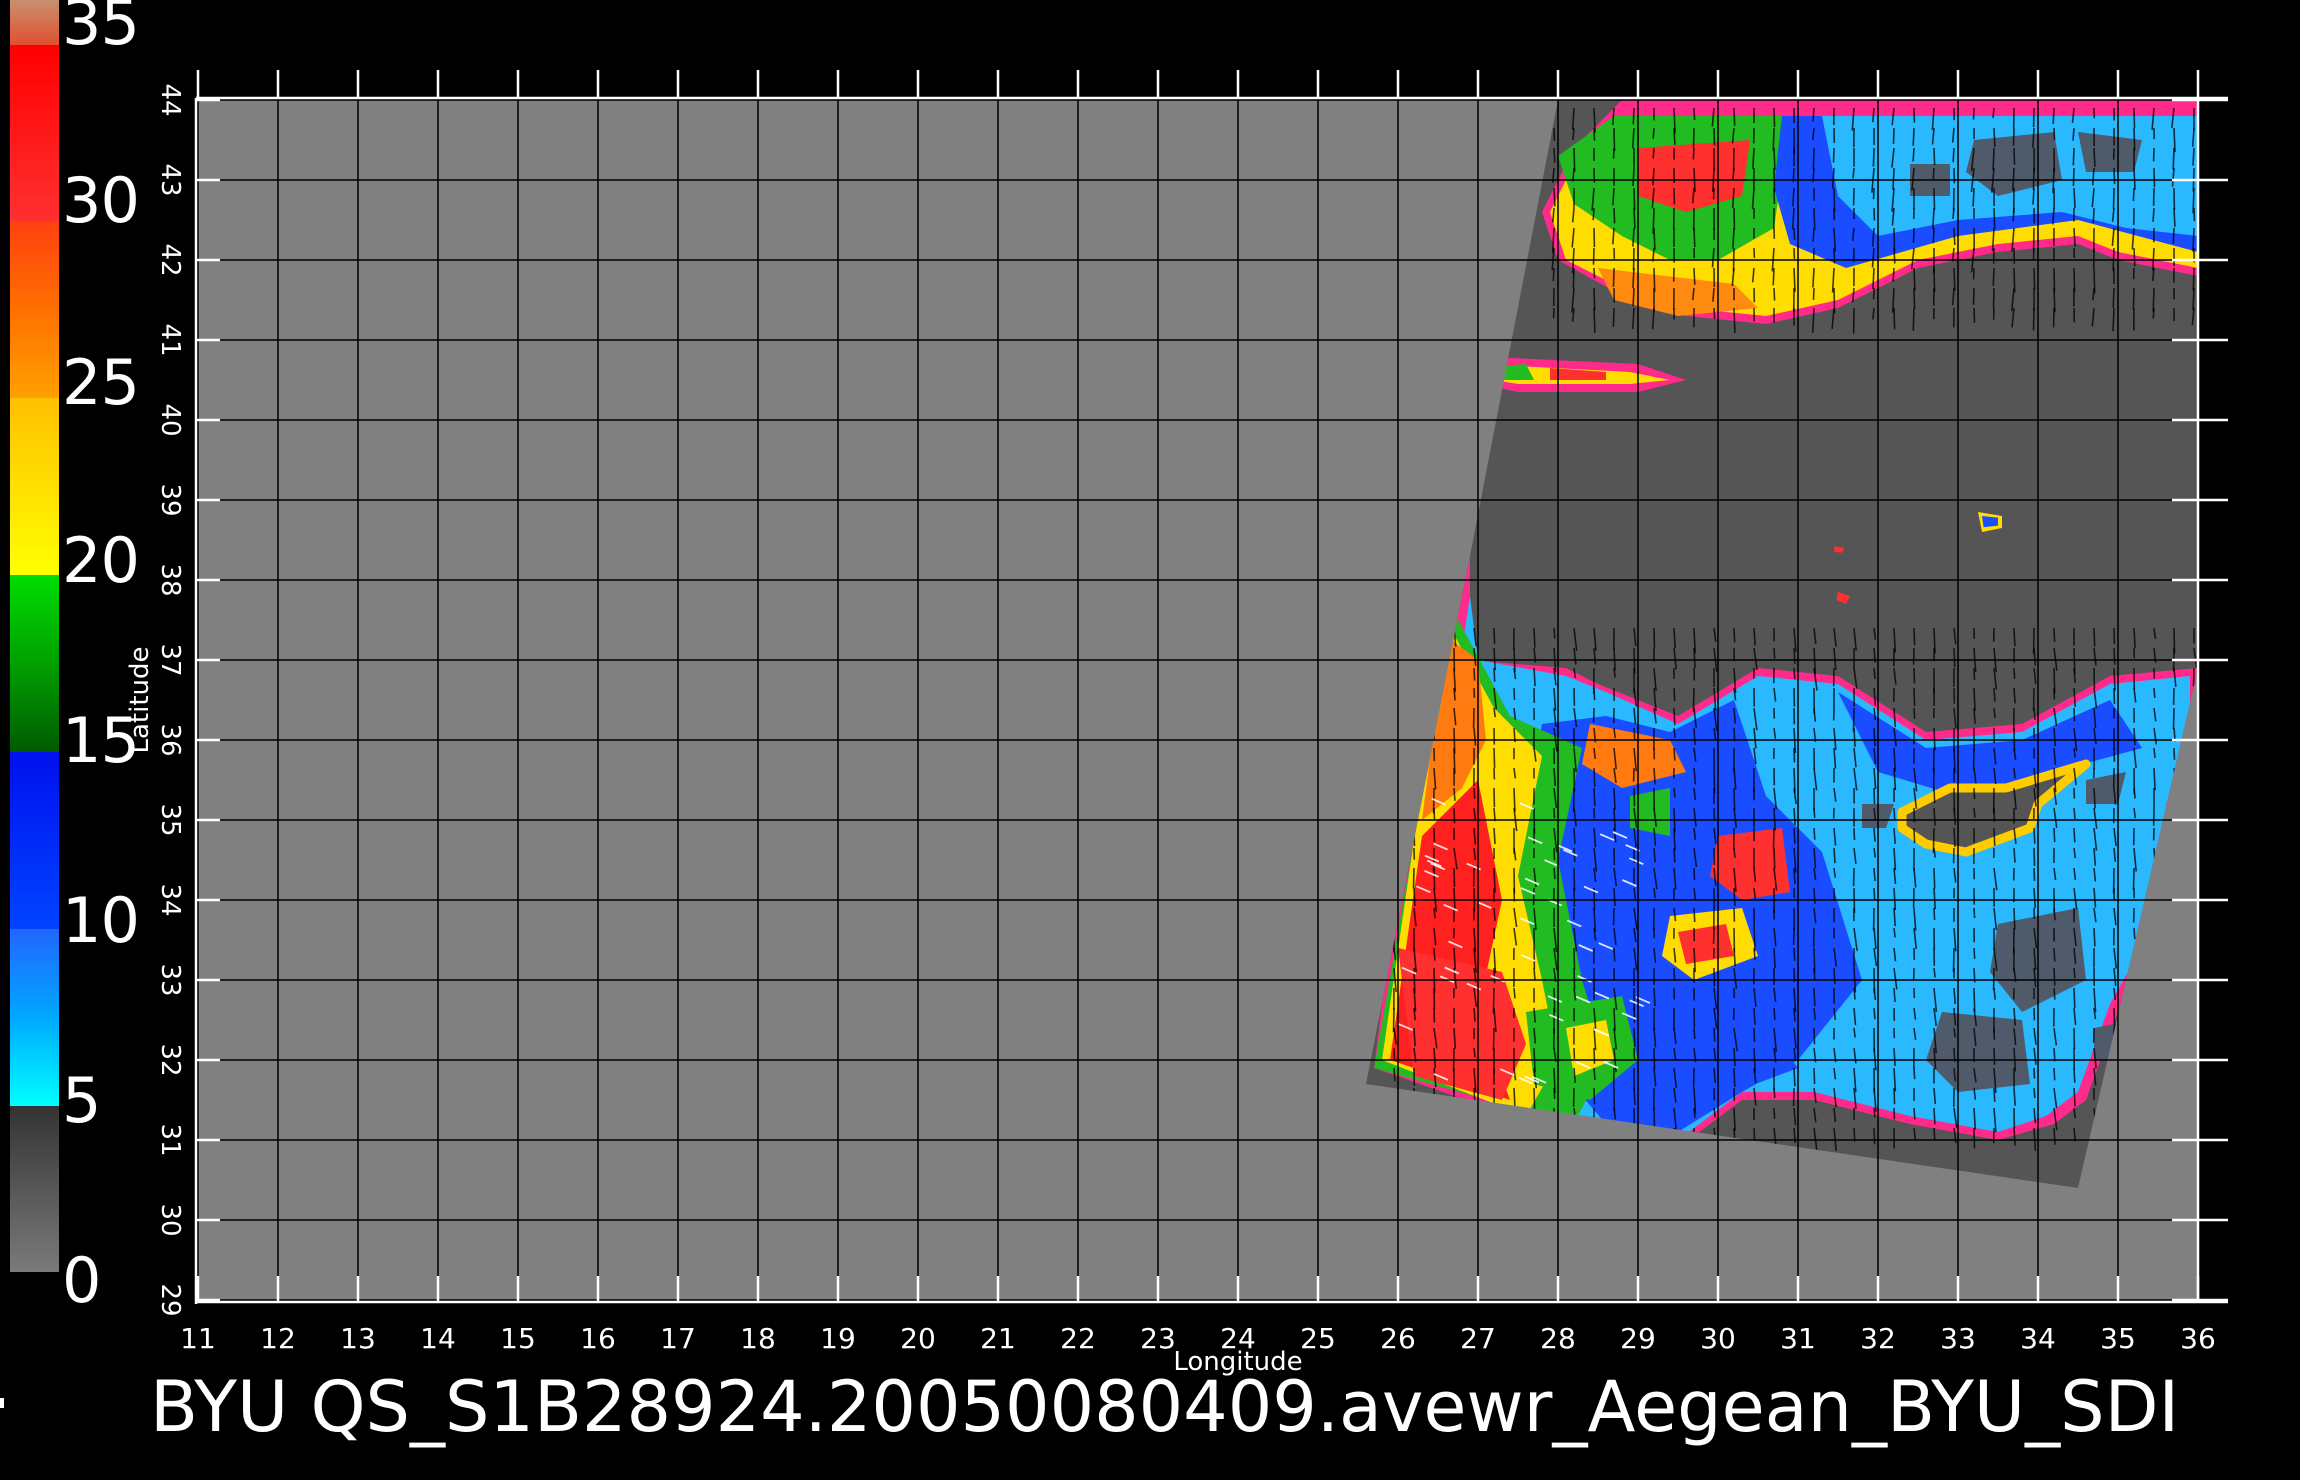  Describe the element at coordinates (170, 339) in the screenshot. I see `y-tick-label: 41` at that location.